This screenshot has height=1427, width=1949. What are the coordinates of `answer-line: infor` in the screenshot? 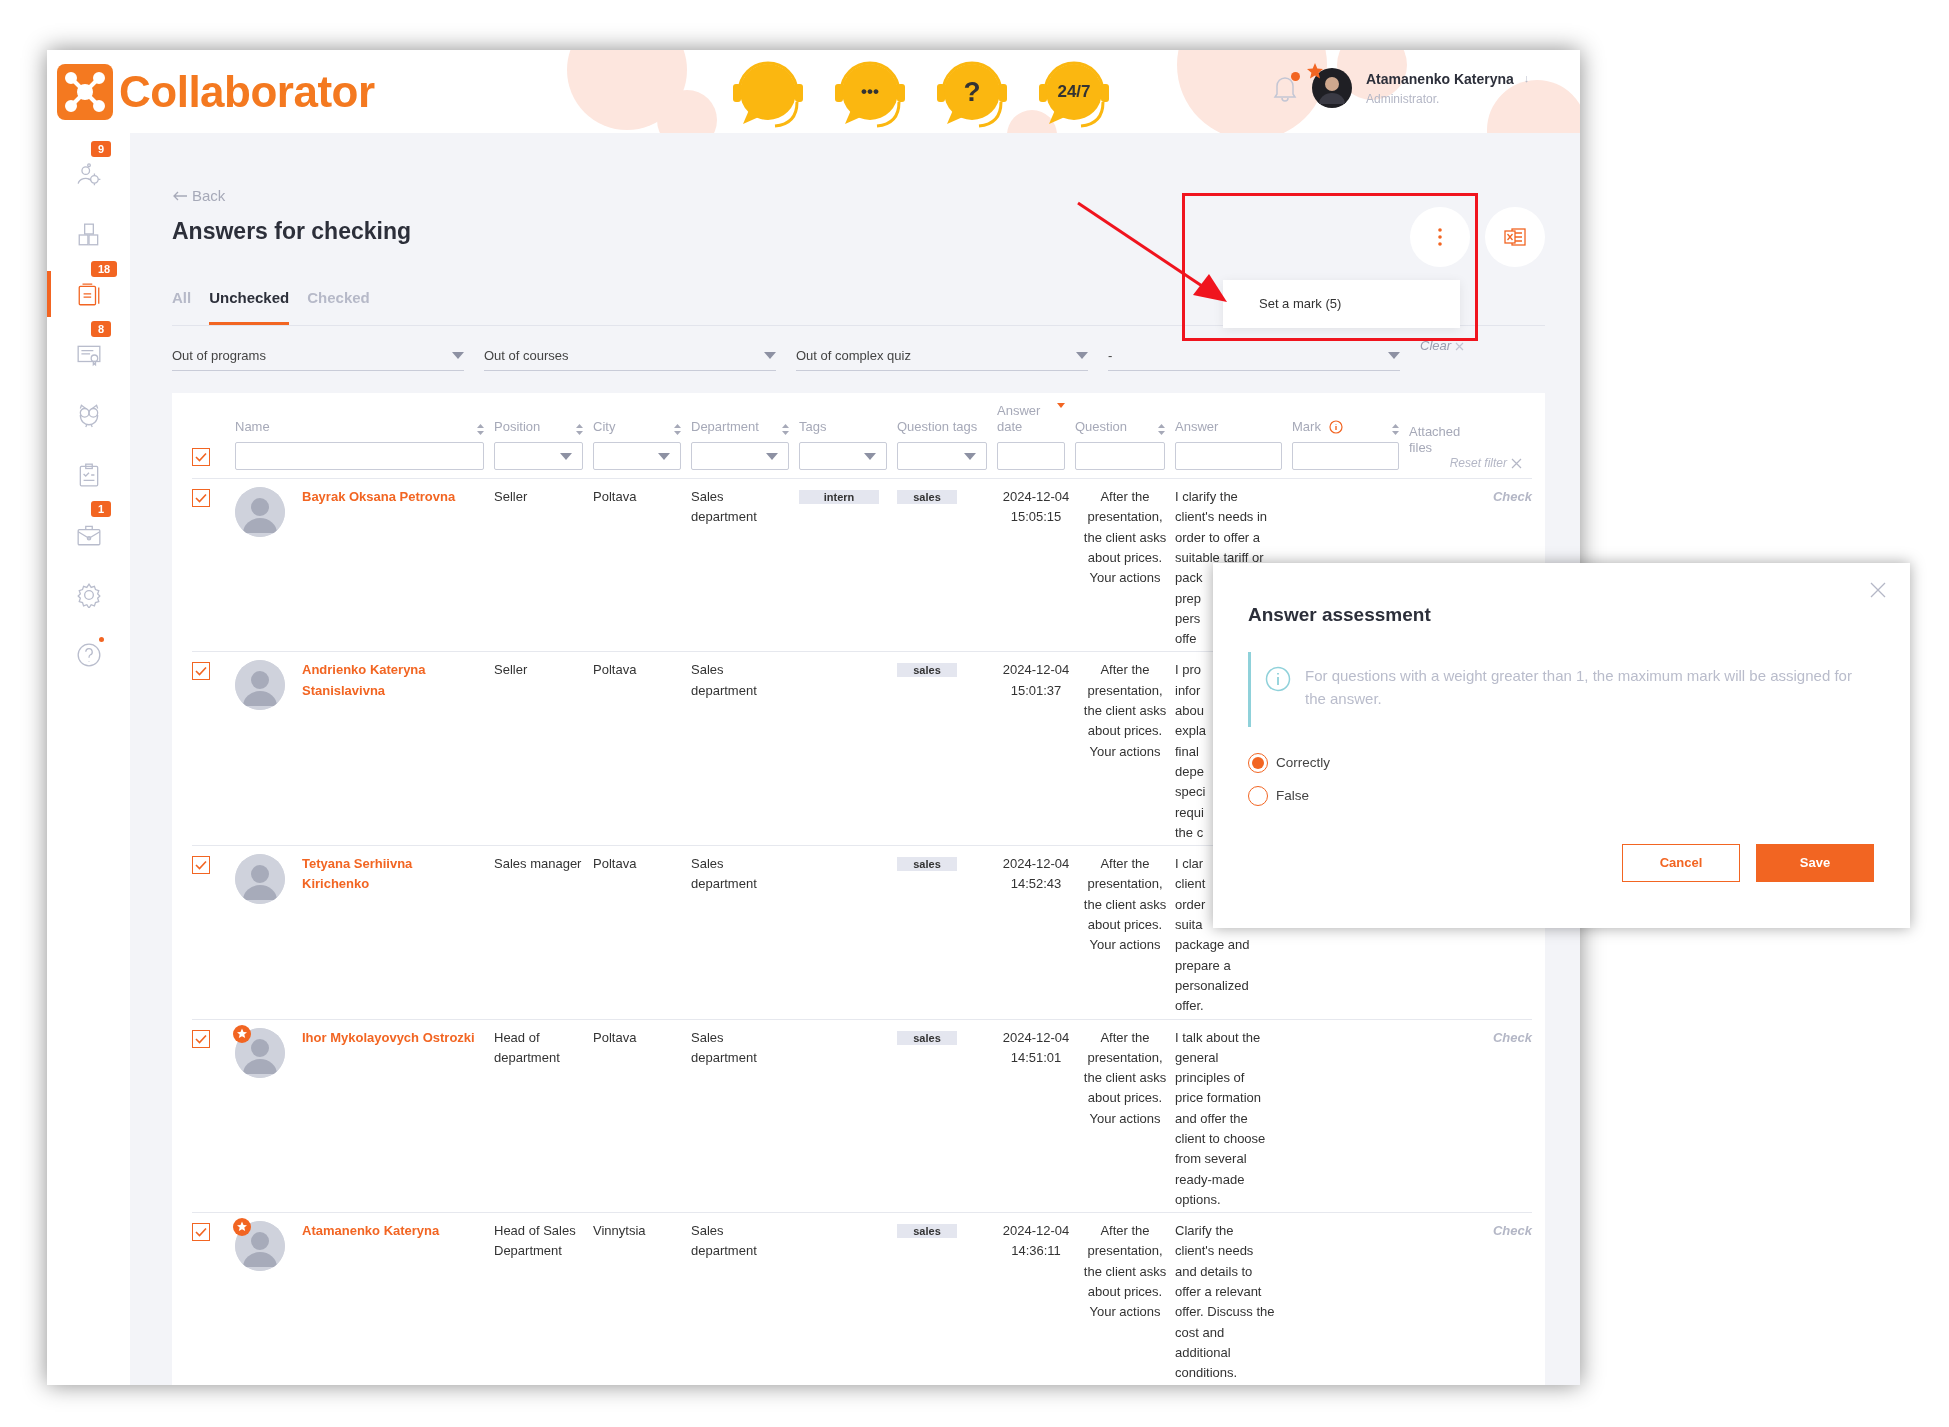 It's located at (1188, 690).